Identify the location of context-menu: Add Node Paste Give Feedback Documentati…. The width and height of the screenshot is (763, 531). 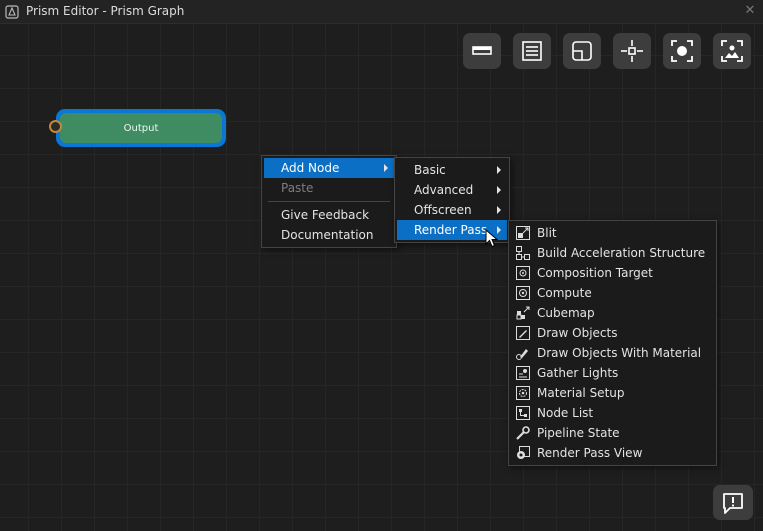
(329, 201).